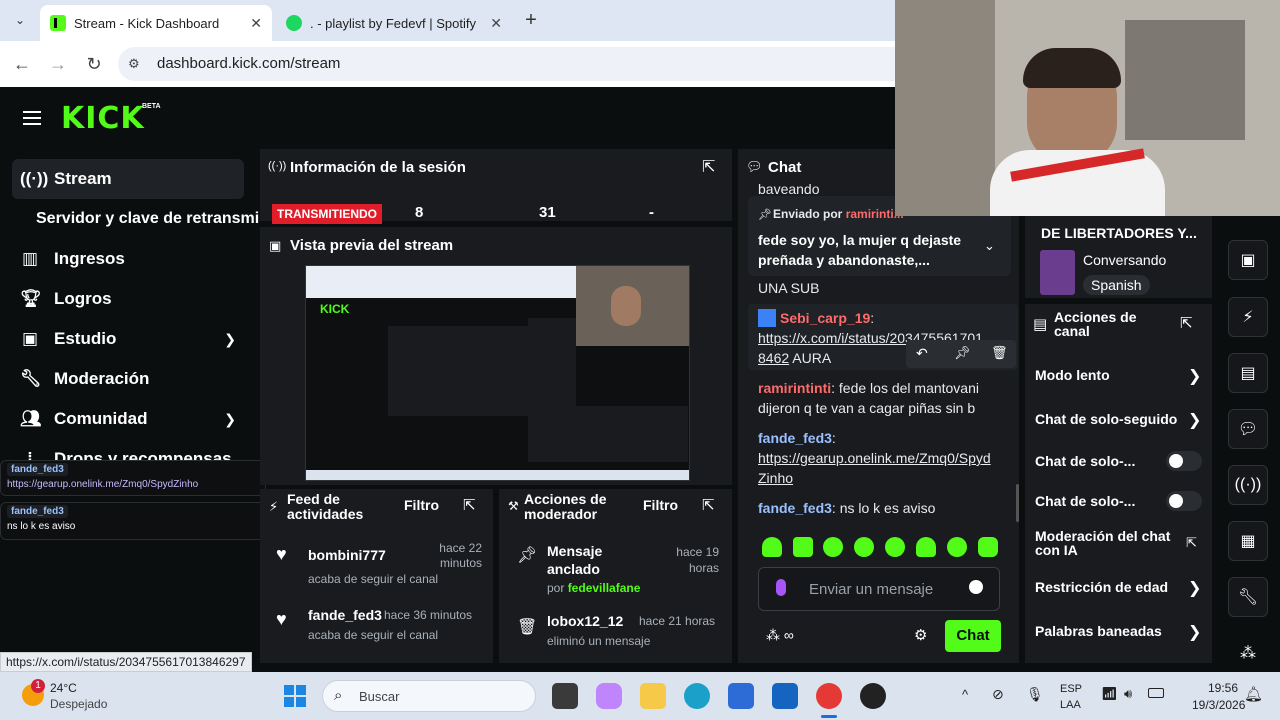 The image size is (1280, 720). I want to click on chat-scrollbar, so click(1017, 503).